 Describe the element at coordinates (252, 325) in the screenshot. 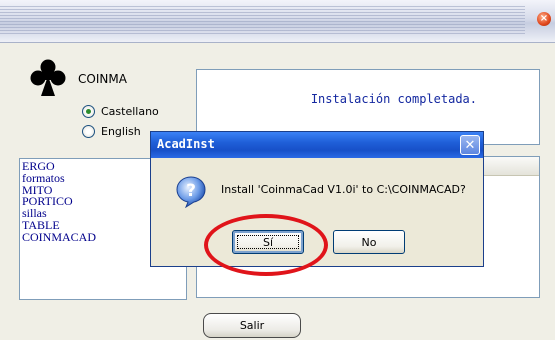

I see `exit-button: Salir` at that location.